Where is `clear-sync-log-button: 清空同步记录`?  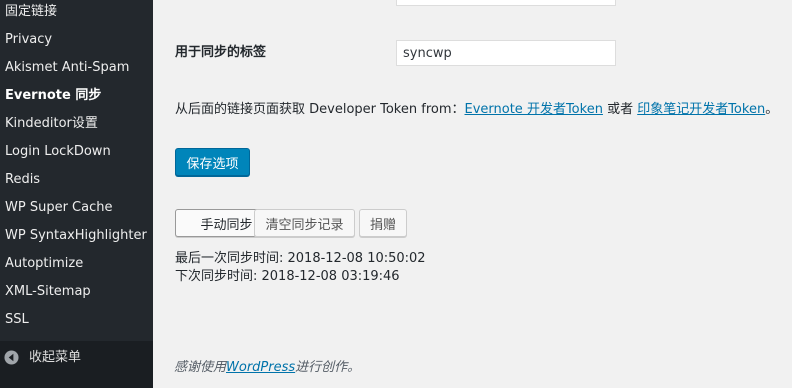 clear-sync-log-button: 清空同步记录 is located at coordinates (304, 223).